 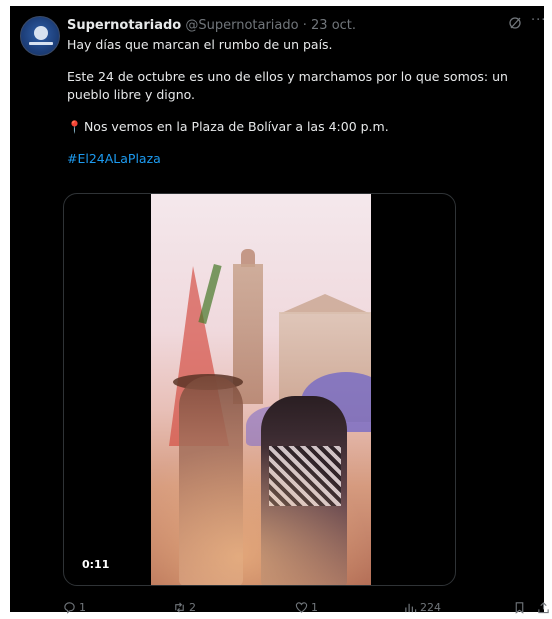 I want to click on retweet-button: 2, so click(x=184, y=607).